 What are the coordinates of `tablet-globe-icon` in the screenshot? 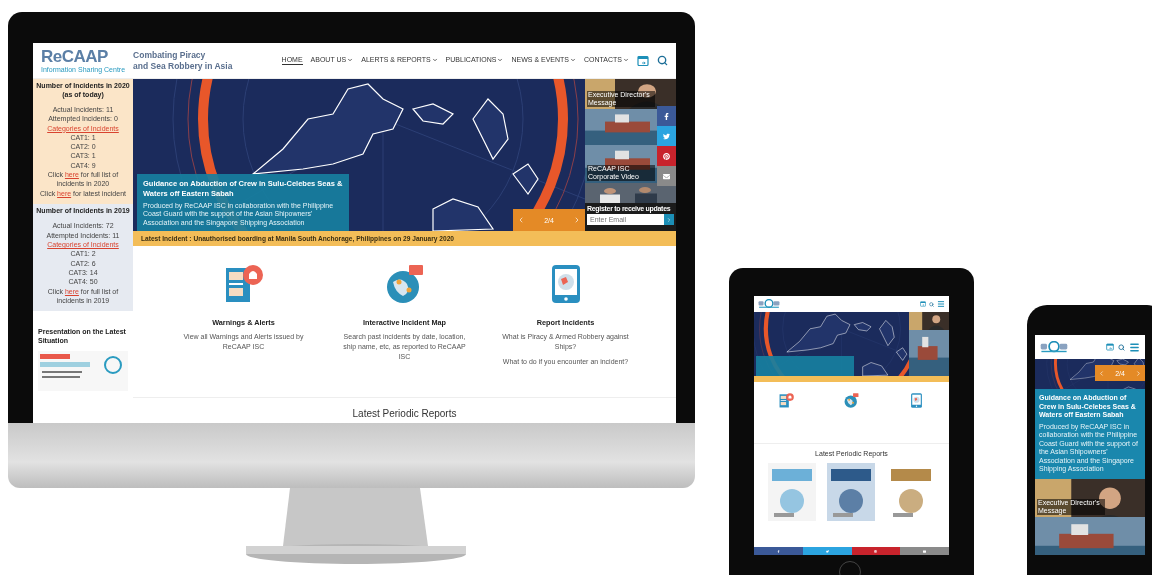 It's located at (916, 400).